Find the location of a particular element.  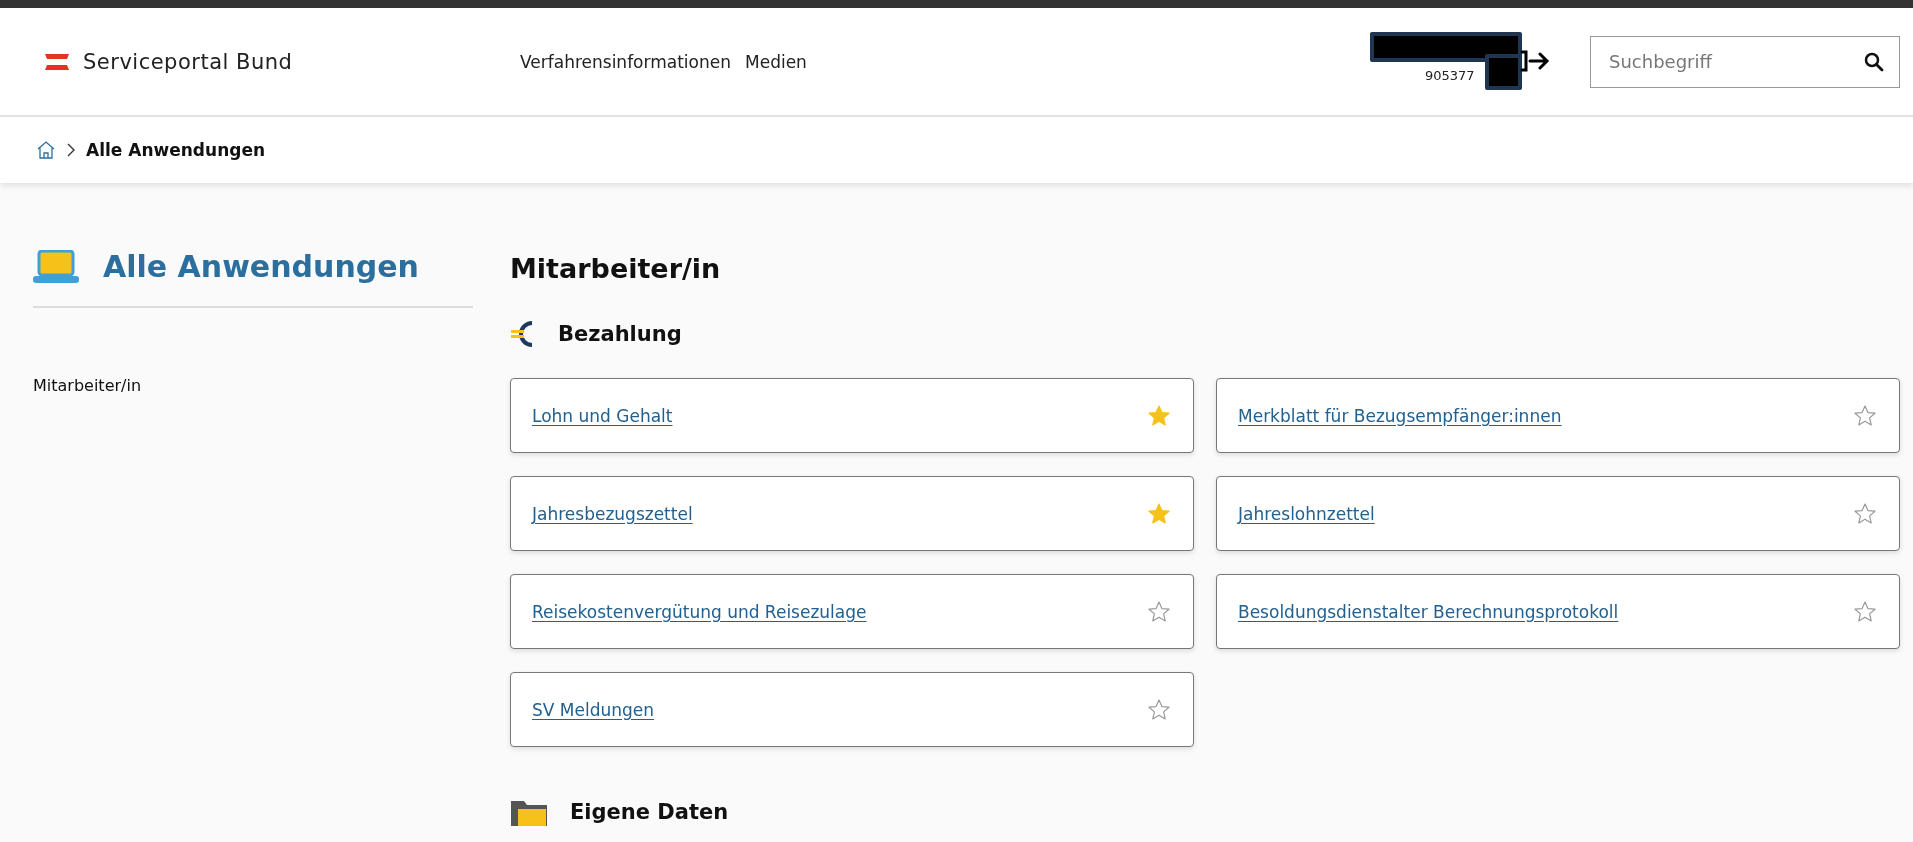

page-heading: Mitarbeiter/in is located at coordinates (616, 268).